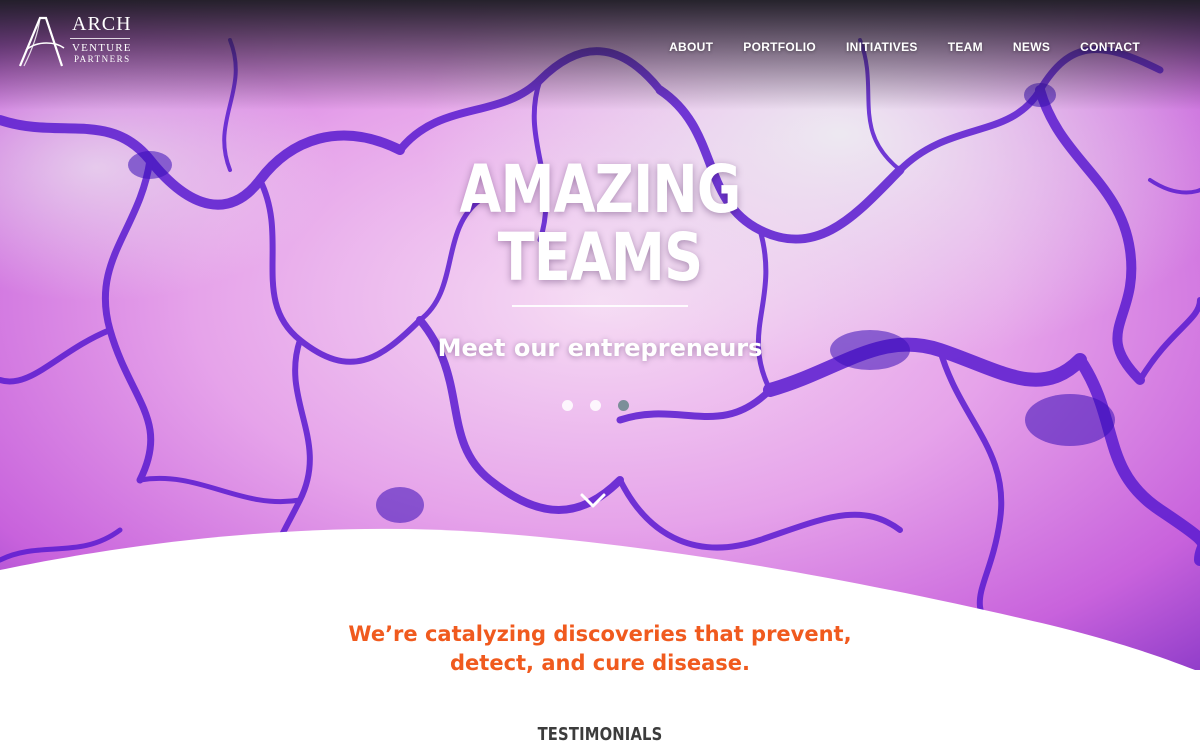  Describe the element at coordinates (600, 663) in the screenshot. I see `tagline-line2: detect, and cure disease.` at that location.